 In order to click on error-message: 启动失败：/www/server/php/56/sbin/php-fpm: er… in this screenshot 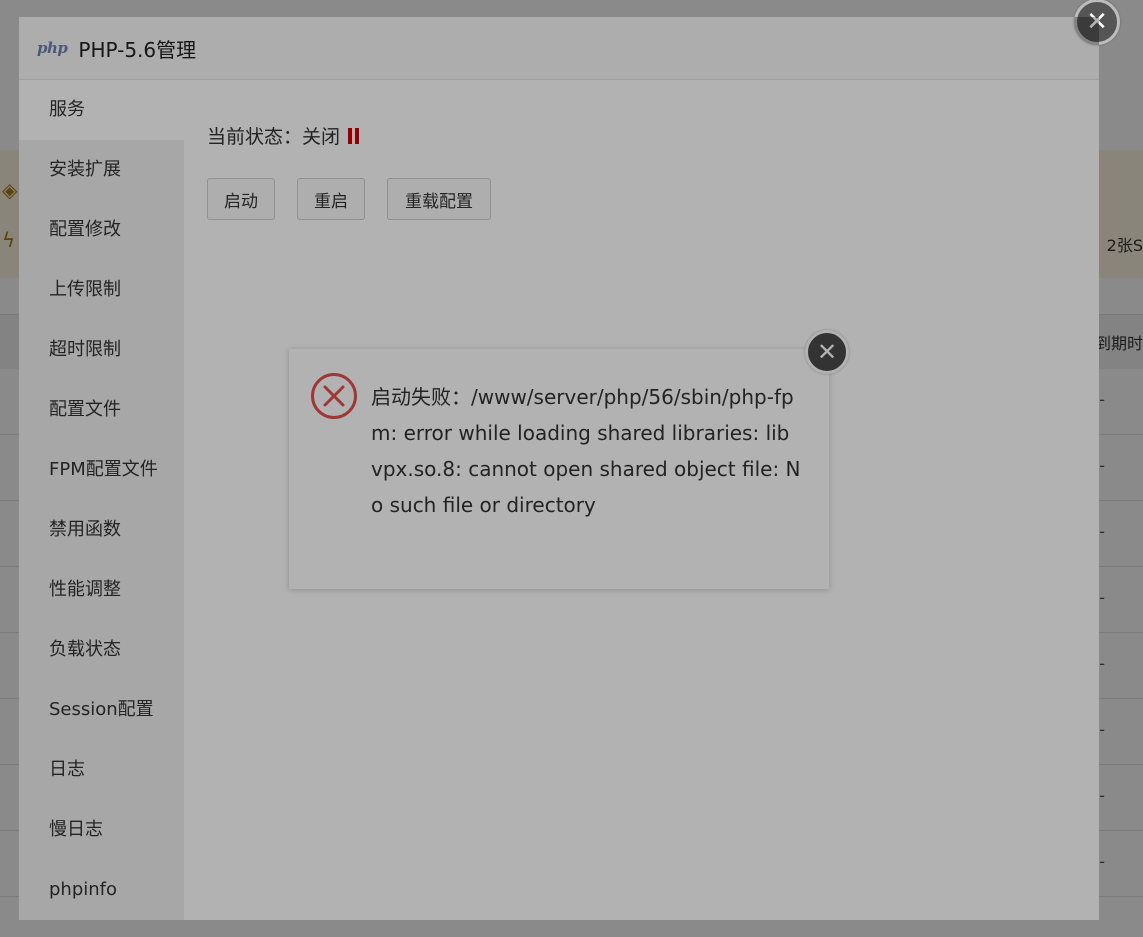, I will do `click(586, 451)`.